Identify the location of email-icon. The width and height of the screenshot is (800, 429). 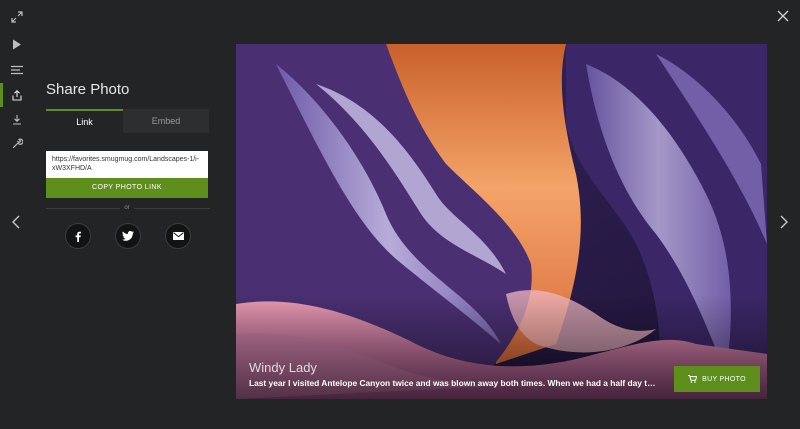
(178, 236).